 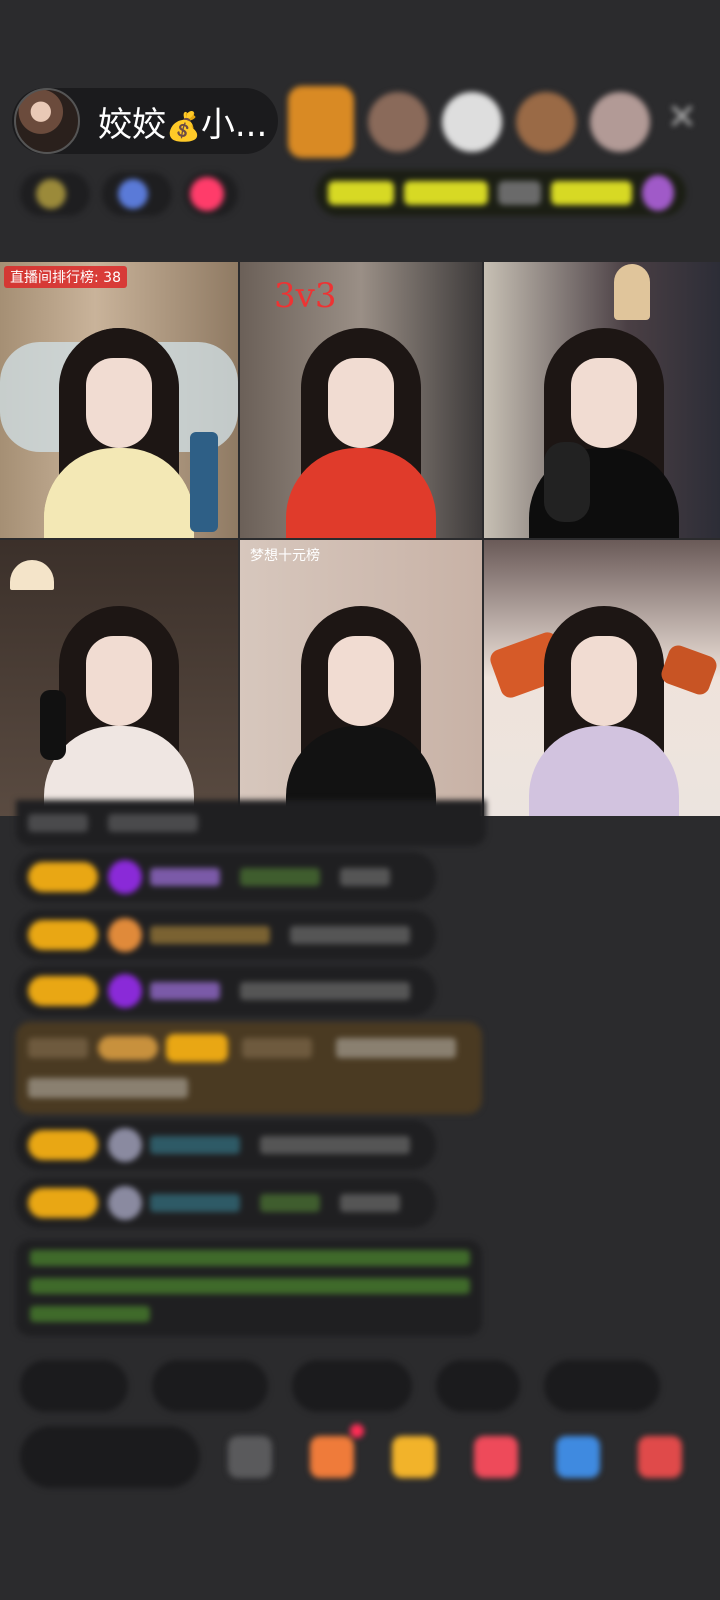 I want to click on gift-box-icon, so click(x=332, y=1457).